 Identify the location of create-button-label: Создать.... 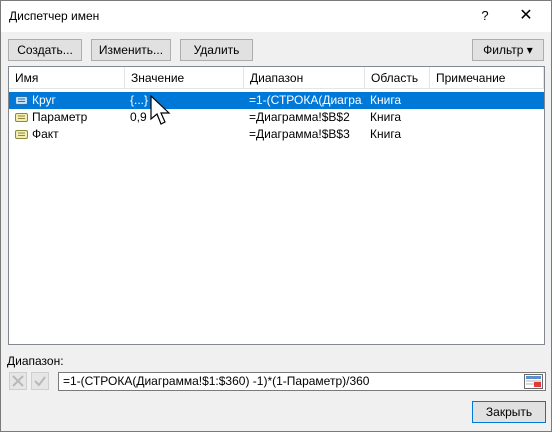
(45, 50).